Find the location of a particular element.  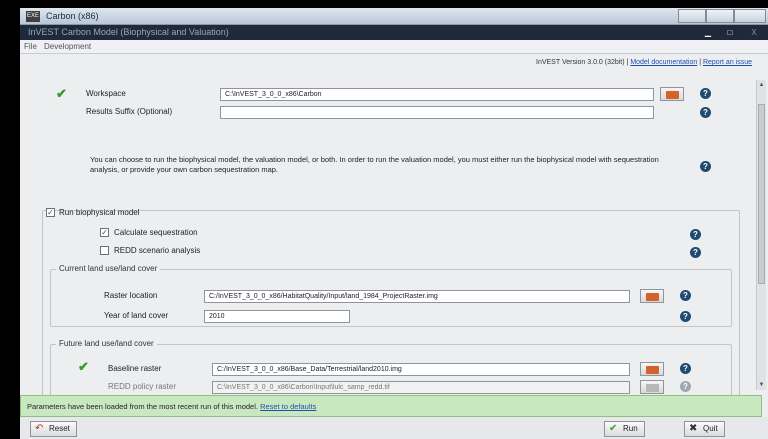

baseline-raster-label: Baseline raster is located at coordinates (135, 368).